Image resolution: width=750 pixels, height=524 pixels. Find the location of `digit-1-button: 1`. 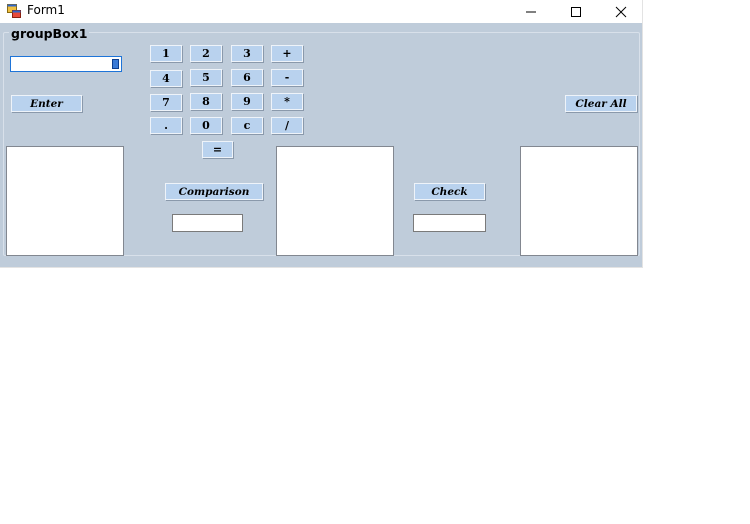

digit-1-button: 1 is located at coordinates (166, 53).